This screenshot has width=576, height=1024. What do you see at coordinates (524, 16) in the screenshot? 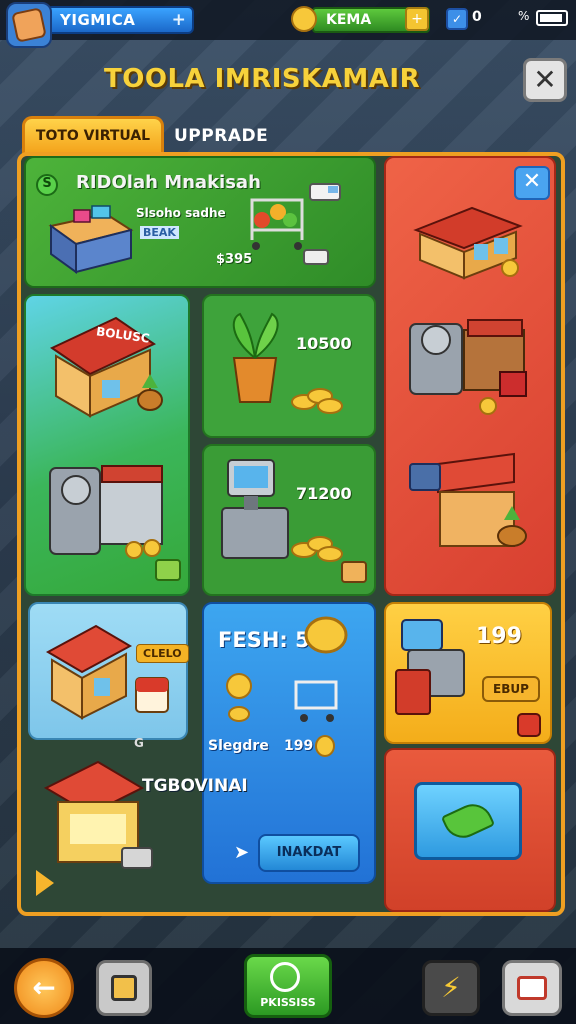
I see `signal-icon: %` at bounding box center [524, 16].